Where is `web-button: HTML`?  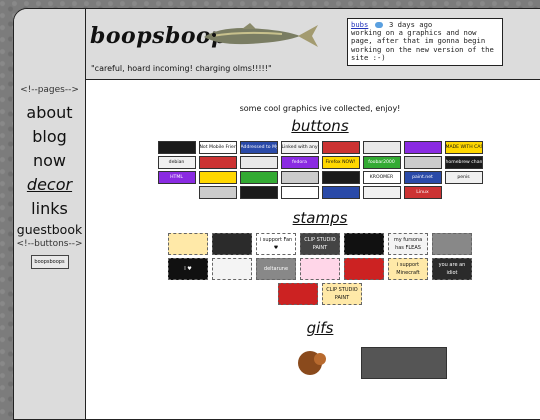 web-button: HTML is located at coordinates (176, 177).